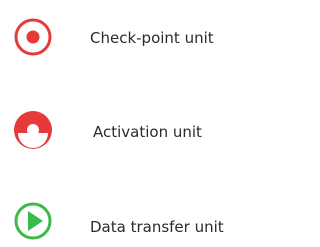 The height and width of the screenshot is (247, 320). I want to click on legend-item-data-transfer: Data transfer unit, so click(124, 221).